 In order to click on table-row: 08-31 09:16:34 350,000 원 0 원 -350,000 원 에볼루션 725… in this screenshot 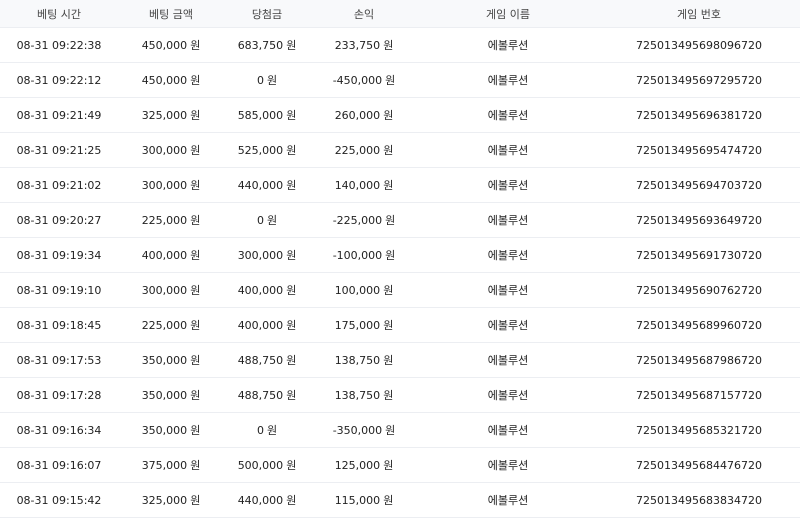, I will do `click(400, 430)`.